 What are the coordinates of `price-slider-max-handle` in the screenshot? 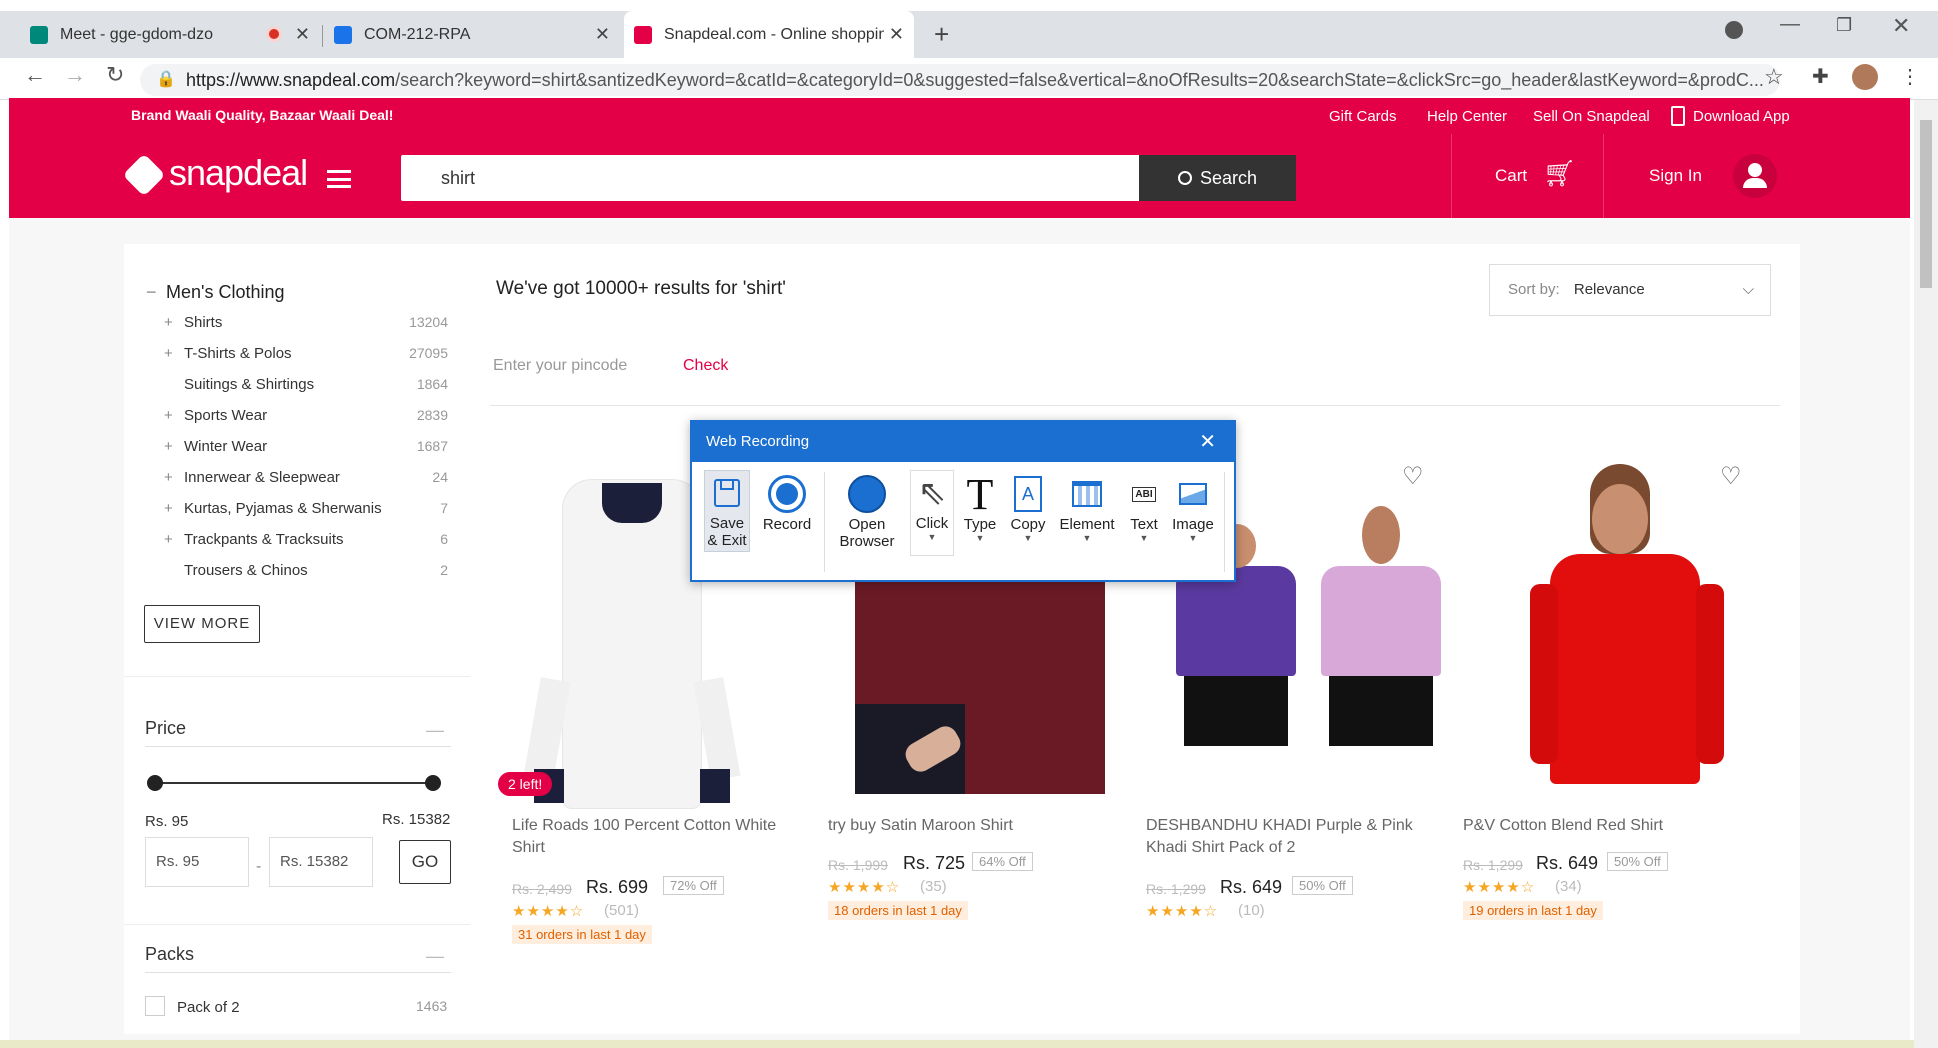 It's located at (433, 783).